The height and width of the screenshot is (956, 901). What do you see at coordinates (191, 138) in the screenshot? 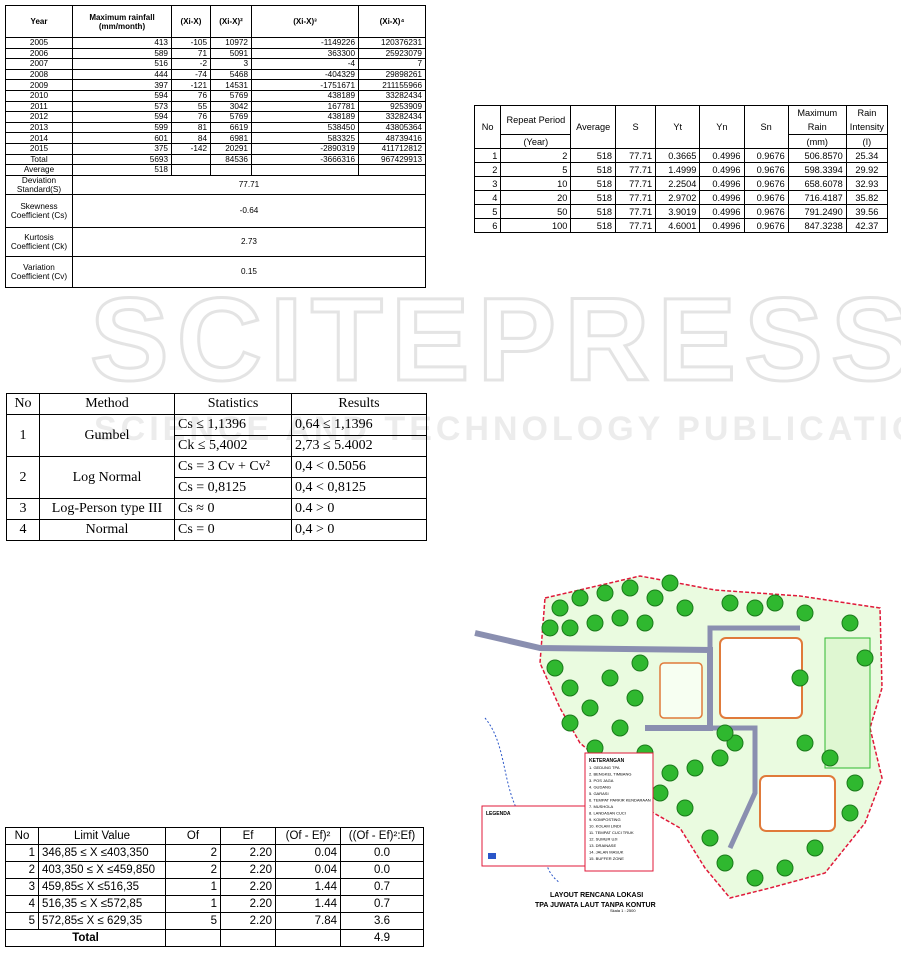
I see `cell: 84` at bounding box center [191, 138].